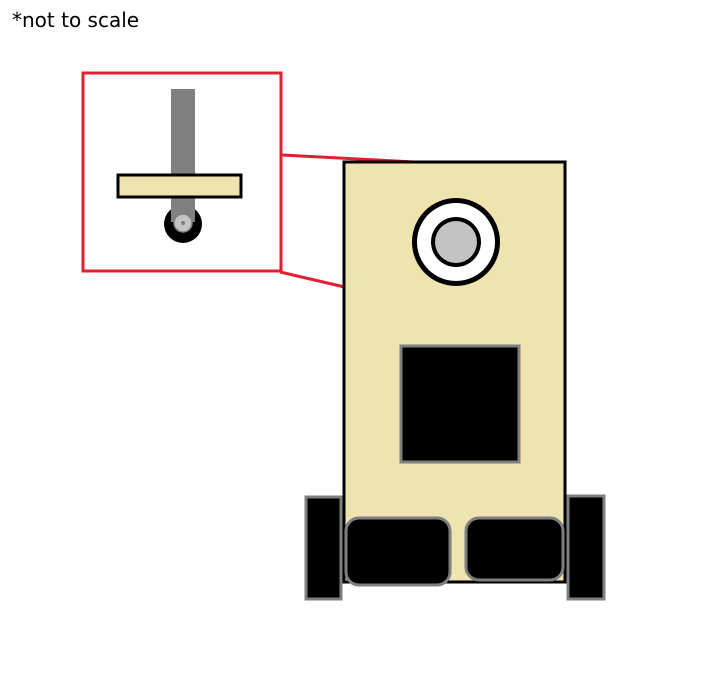 Image resolution: width=718 pixels, height=690 pixels. What do you see at coordinates (456, 242) in the screenshot?
I see `sensor-hub` at bounding box center [456, 242].